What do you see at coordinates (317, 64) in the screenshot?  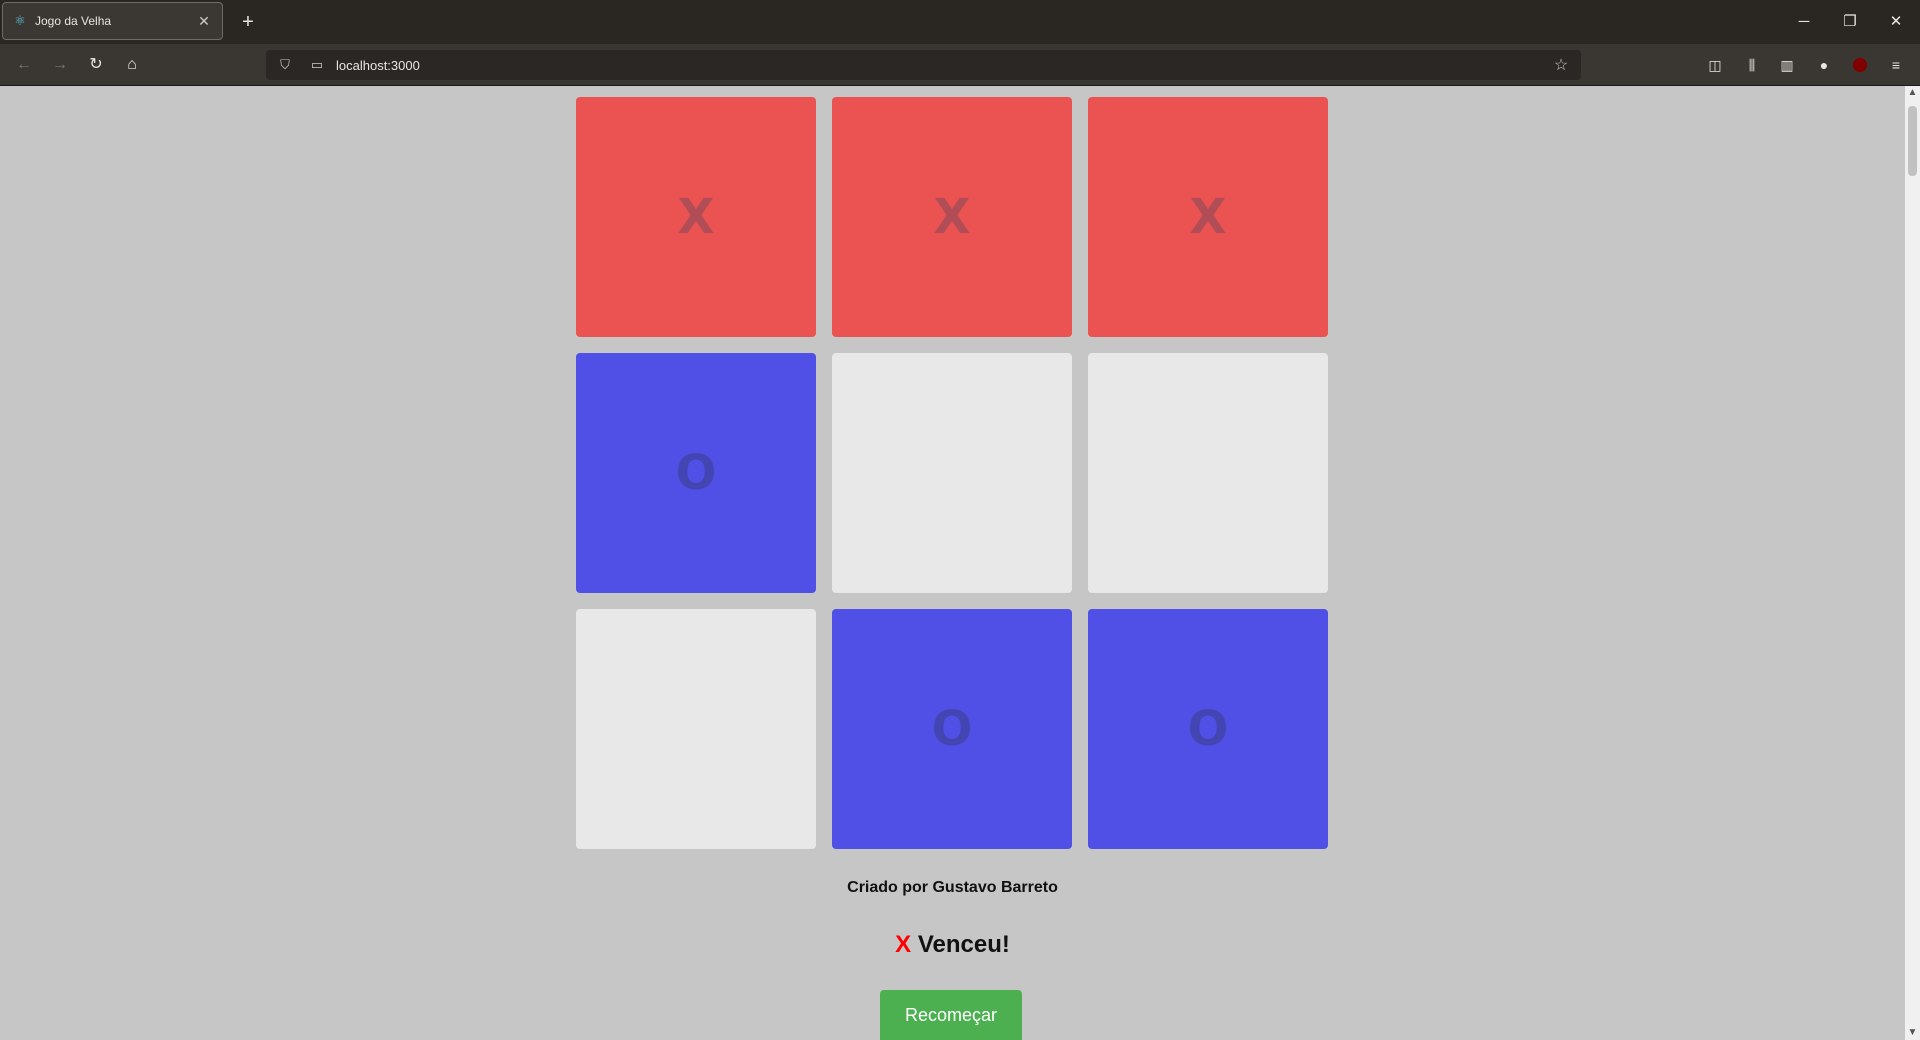 I see `page-icon: ▭` at bounding box center [317, 64].